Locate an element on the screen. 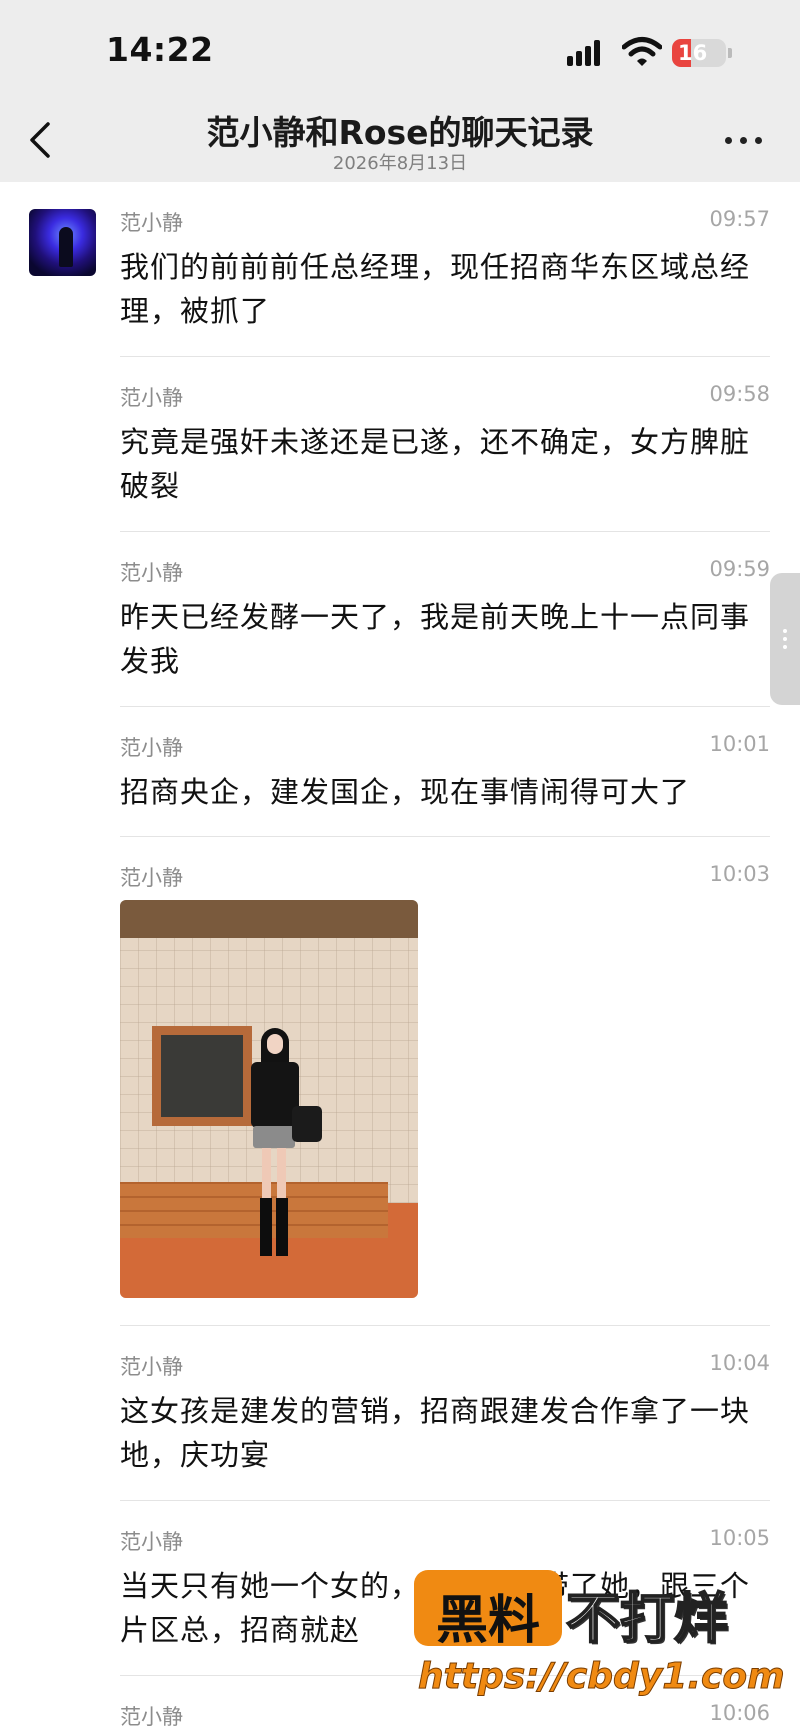 This screenshot has height=1735, width=800. photo-chalkboard is located at coordinates (202, 1076).